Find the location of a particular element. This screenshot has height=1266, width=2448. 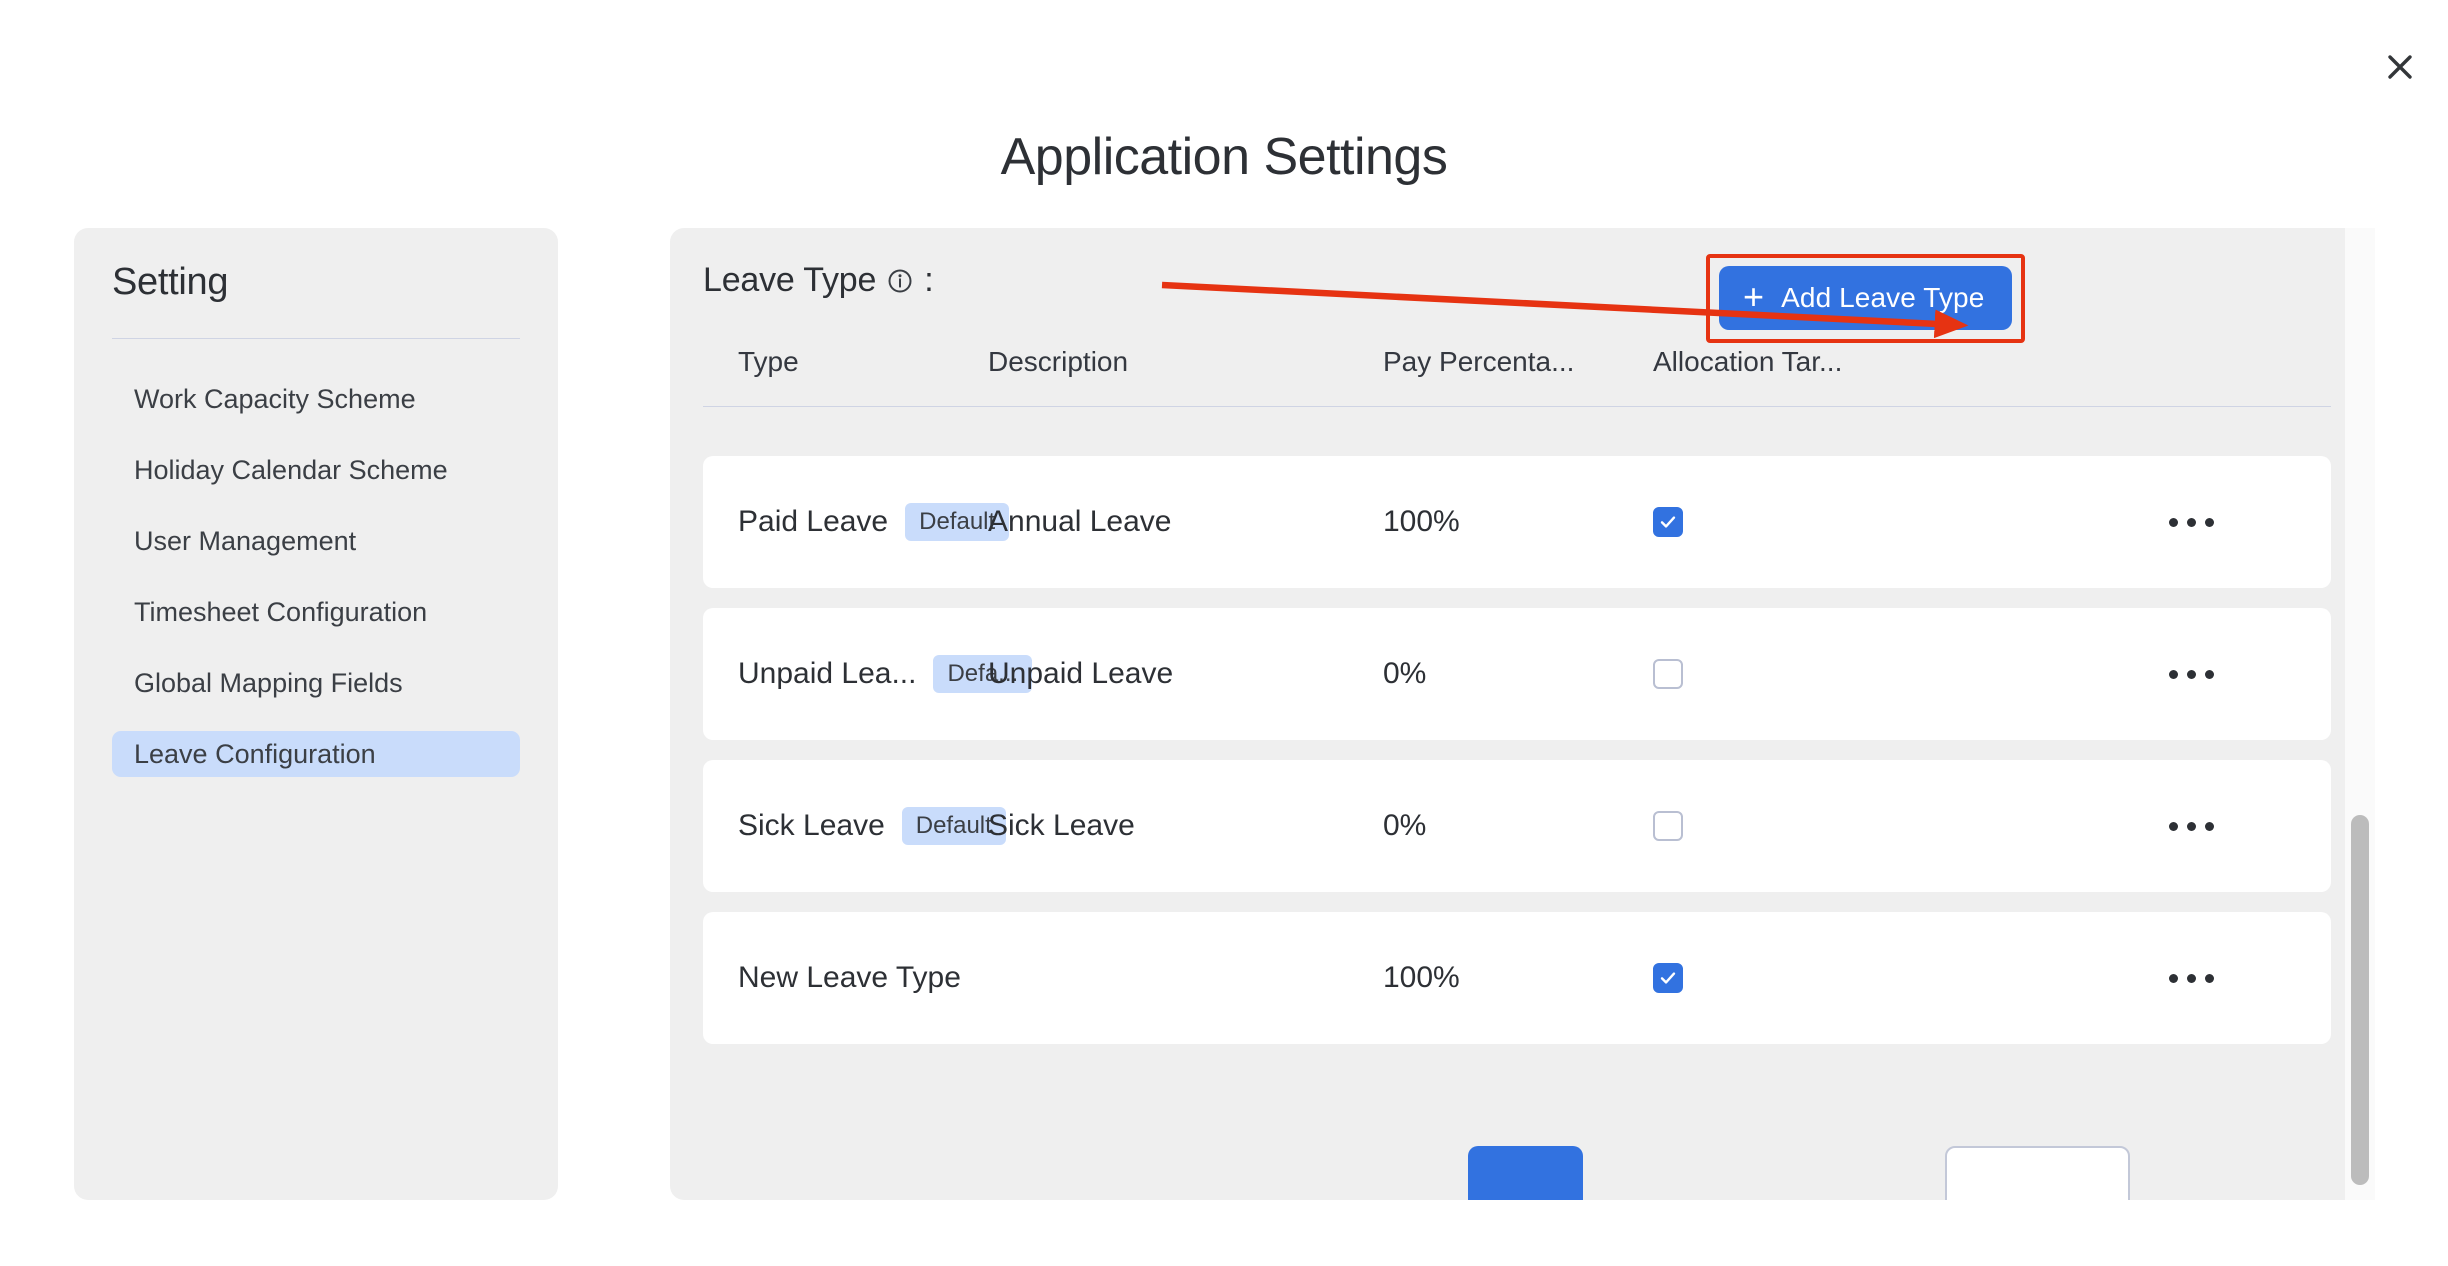

table-row: New Leave Type 100% is located at coordinates (1517, 978).